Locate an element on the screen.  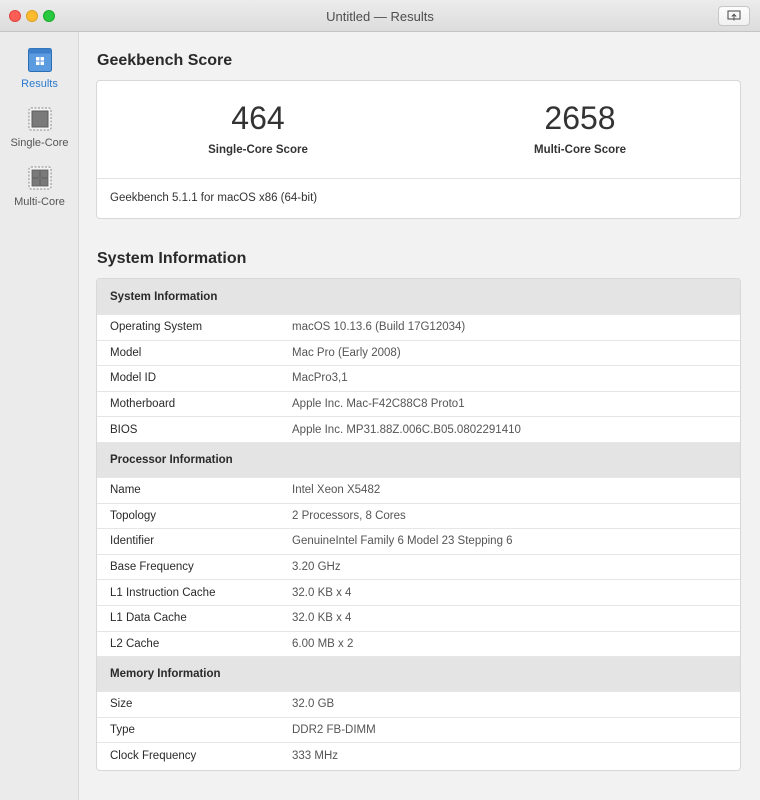
section-header-memory: Memory Information is located at coordinates (418, 674).